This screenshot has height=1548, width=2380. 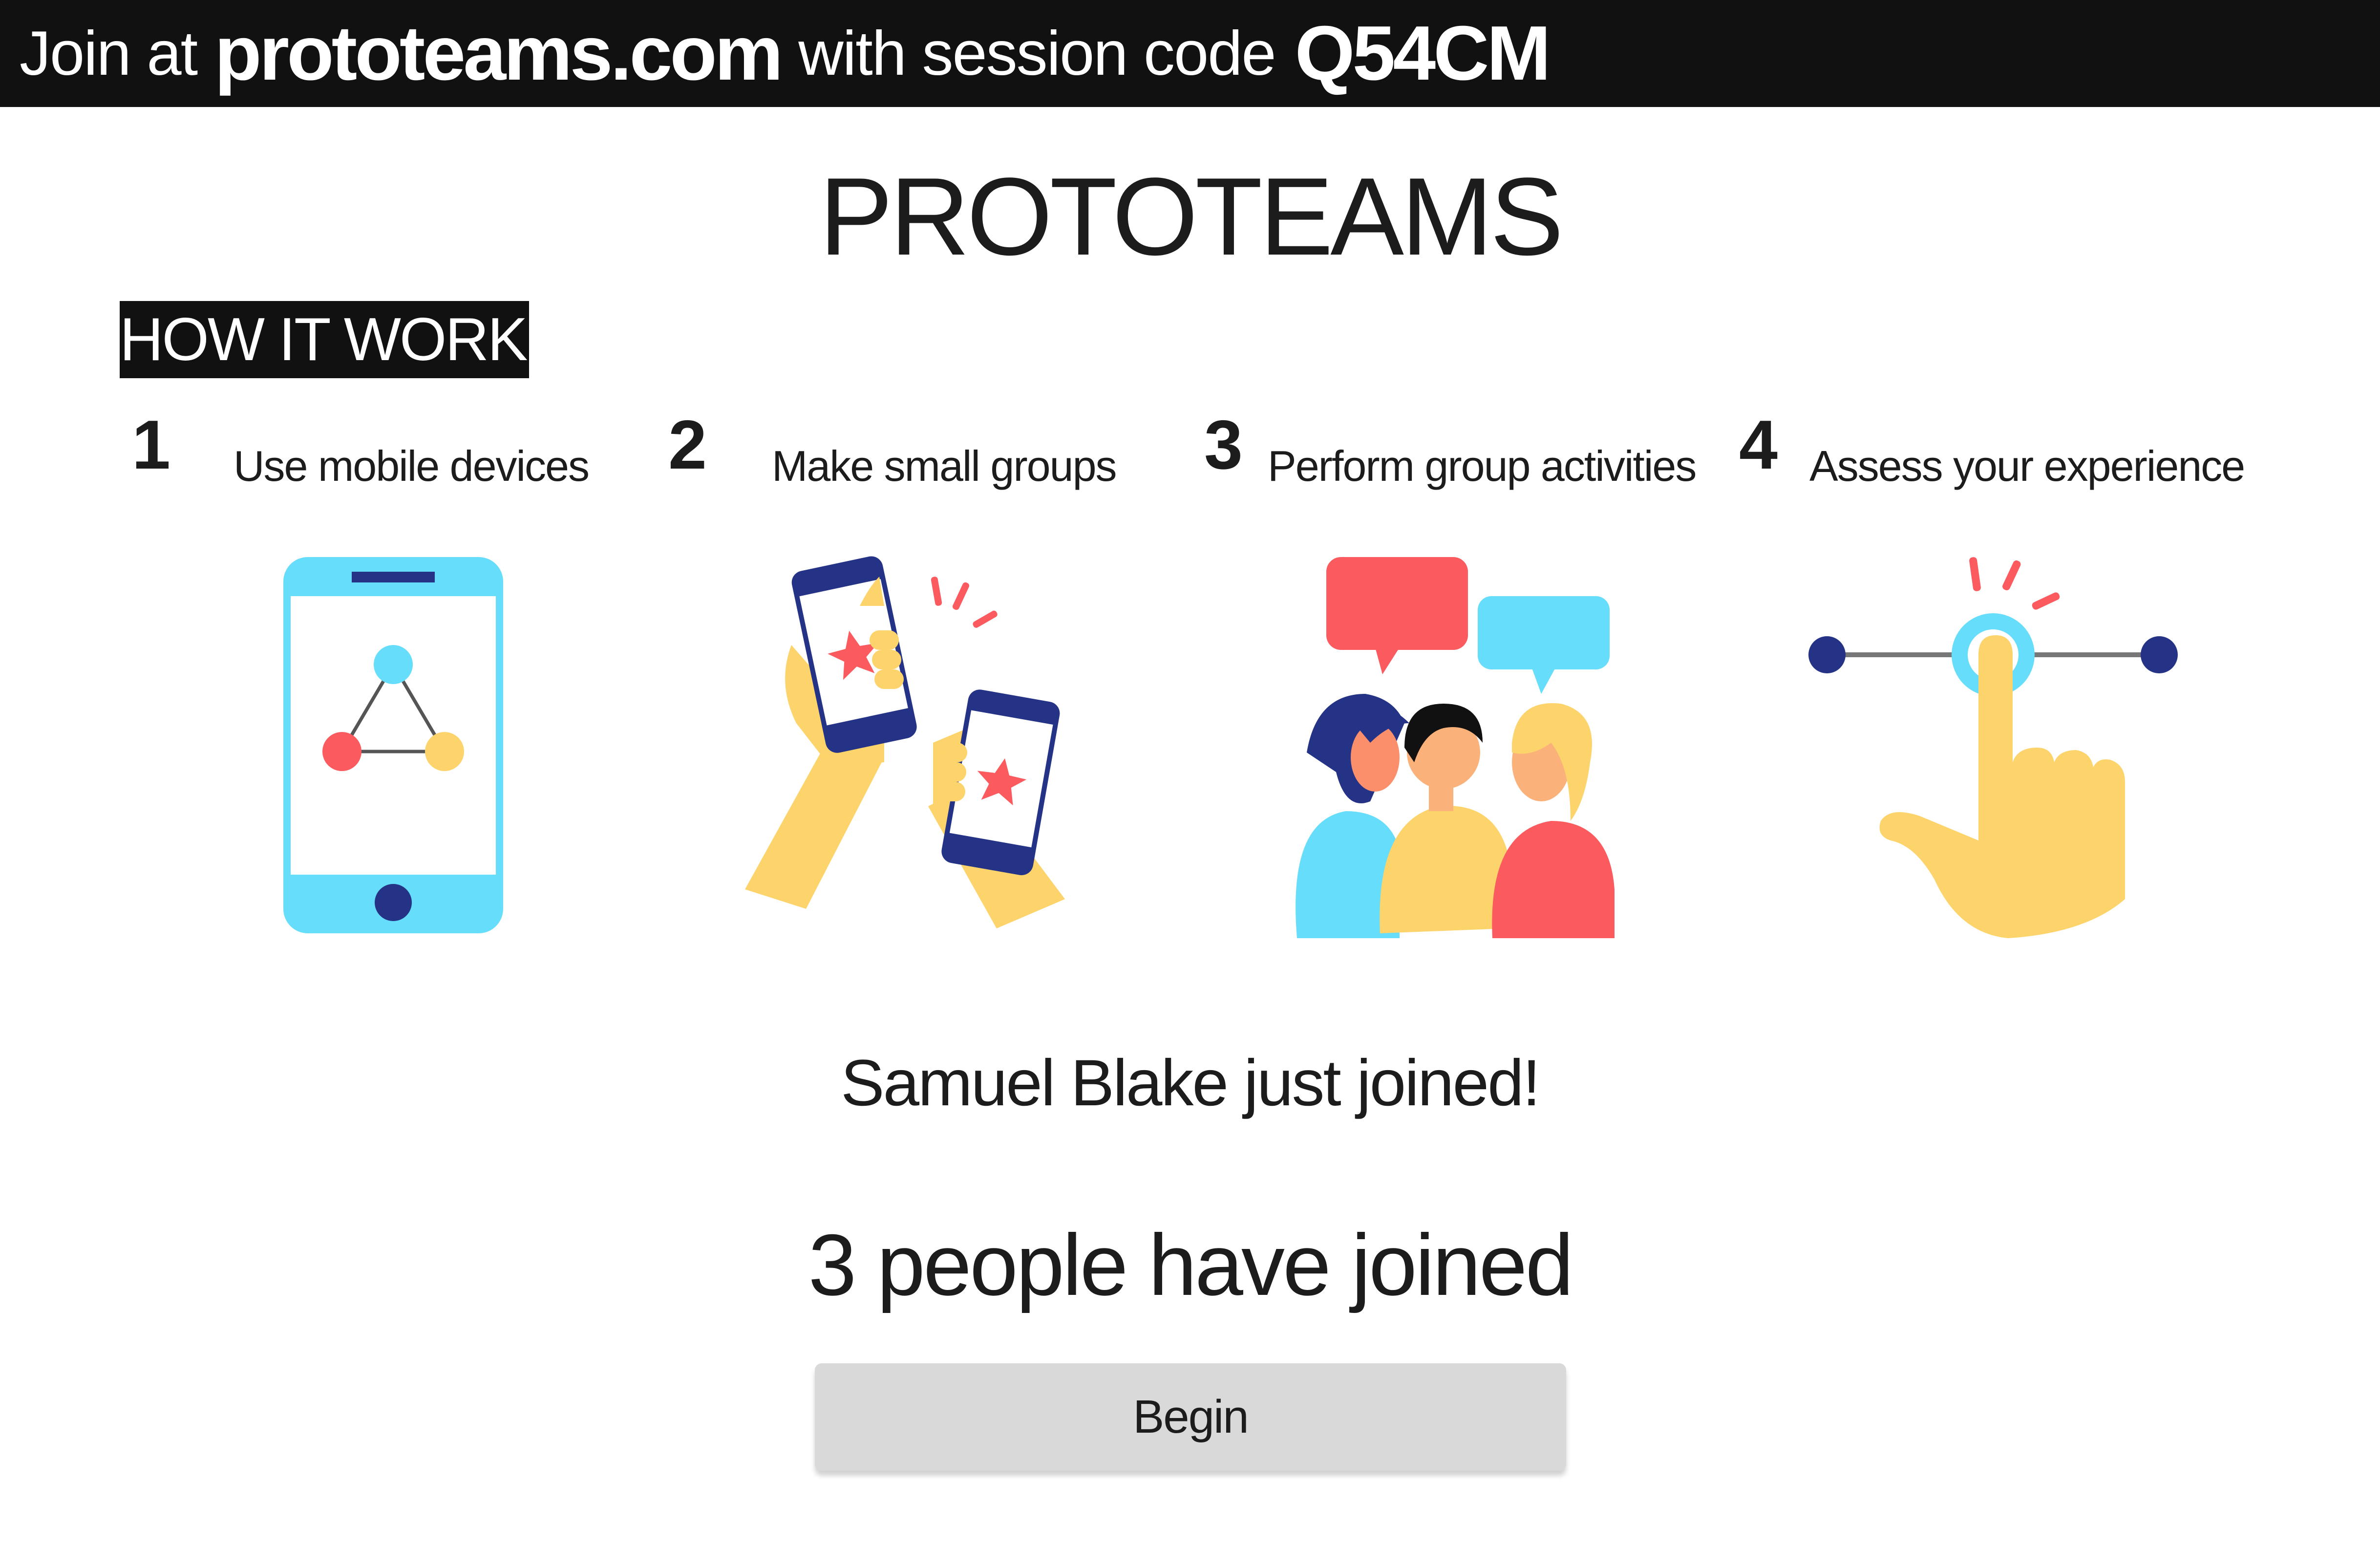 I want to click on step-number: 3, so click(x=1223, y=445).